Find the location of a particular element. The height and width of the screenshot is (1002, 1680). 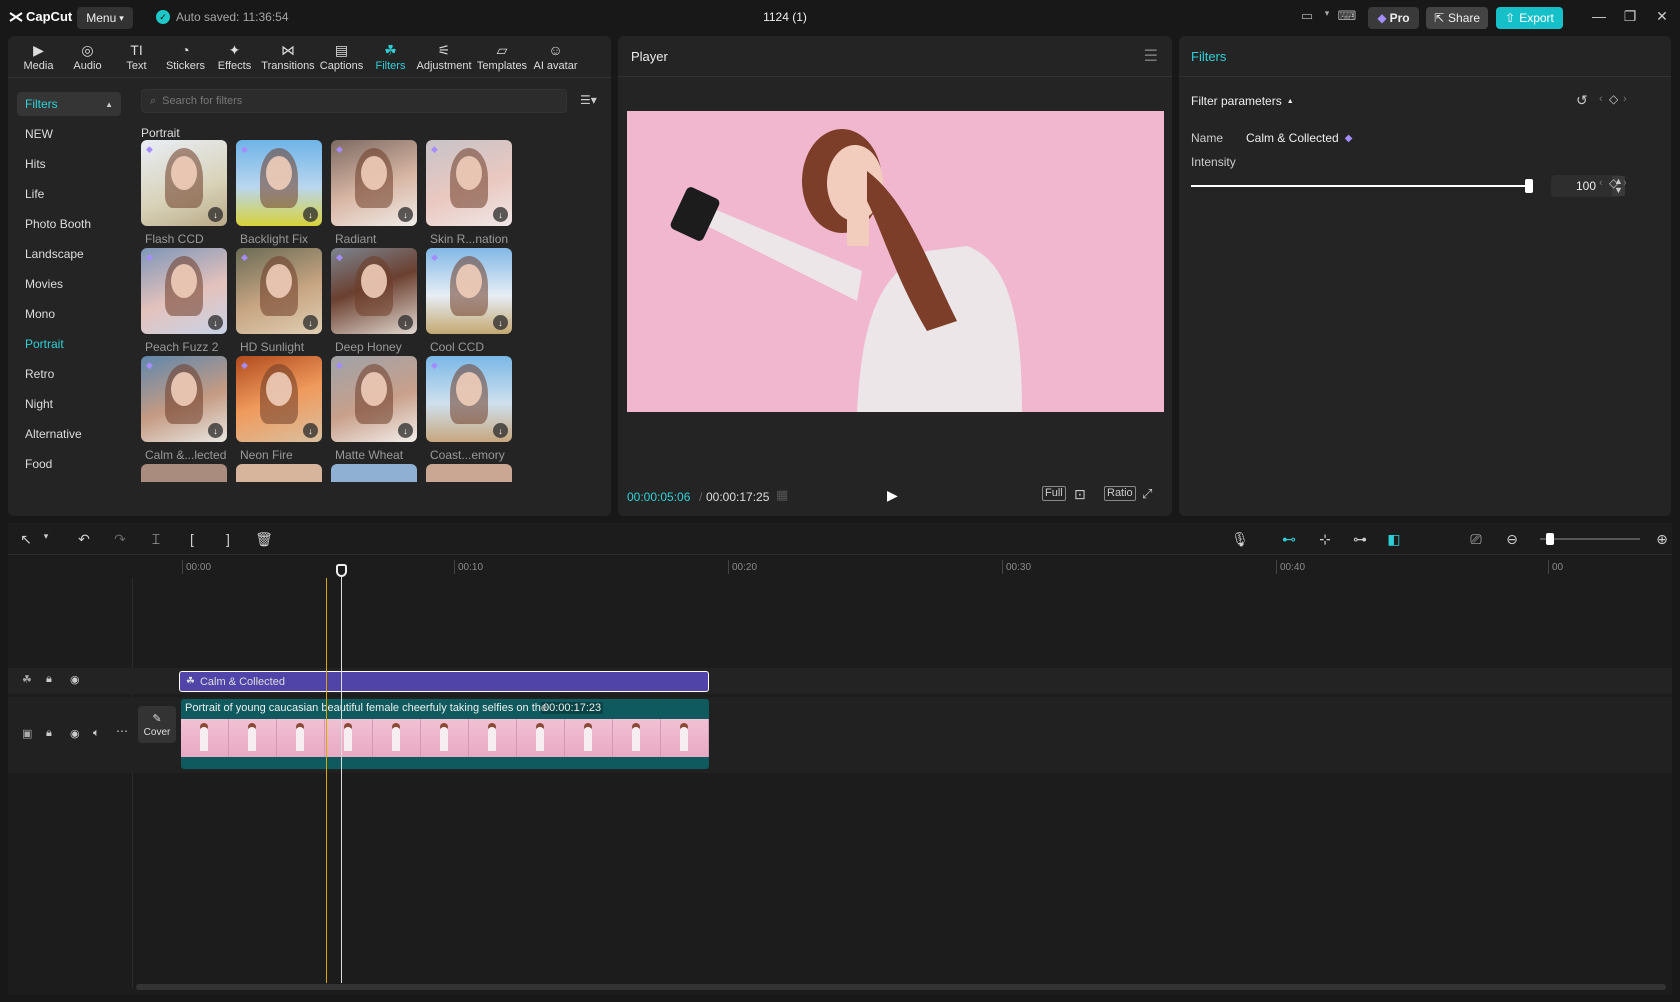

filter-parameters-header: Filter parameters ▲ is located at coordinates (1242, 101).